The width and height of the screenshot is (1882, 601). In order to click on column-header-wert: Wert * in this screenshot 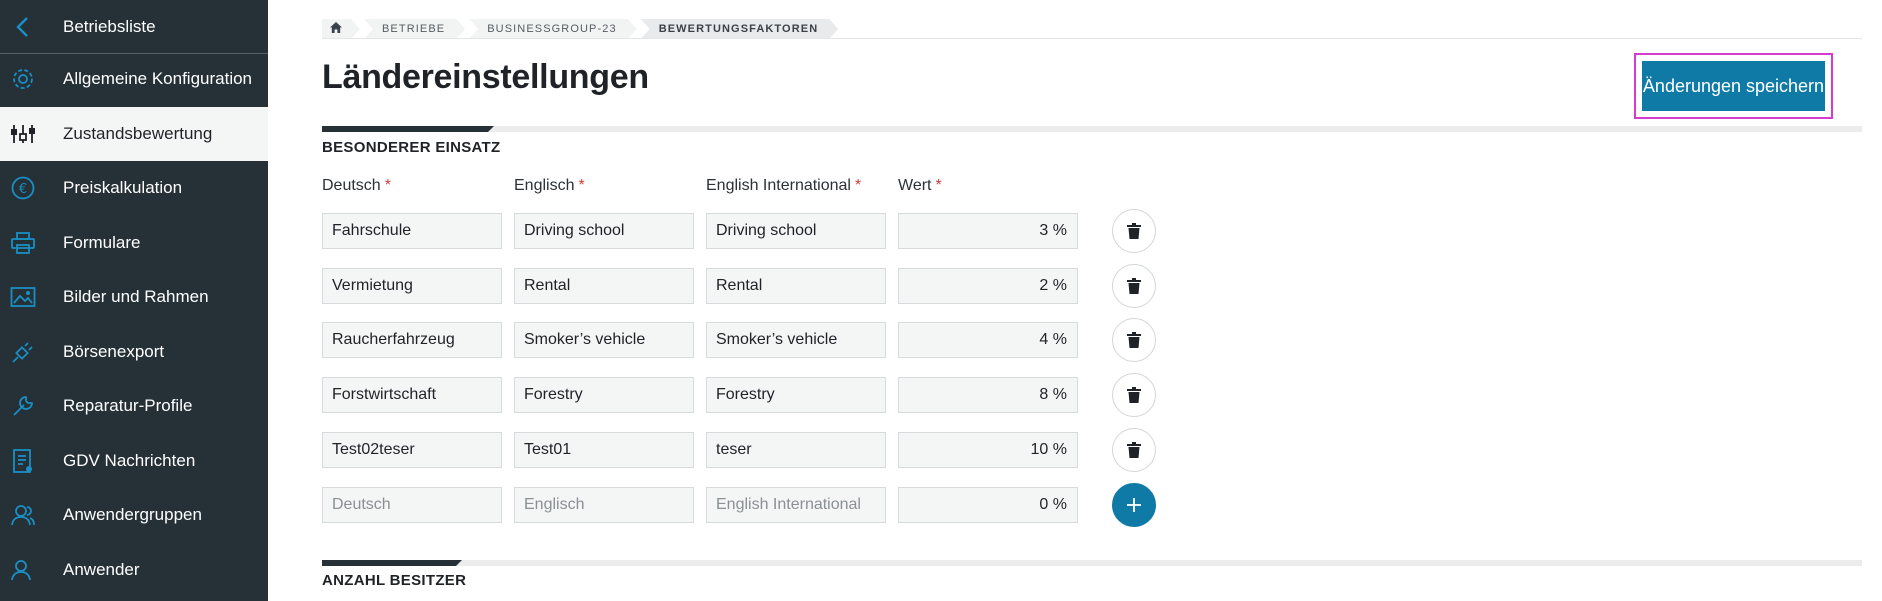, I will do `click(920, 186)`.